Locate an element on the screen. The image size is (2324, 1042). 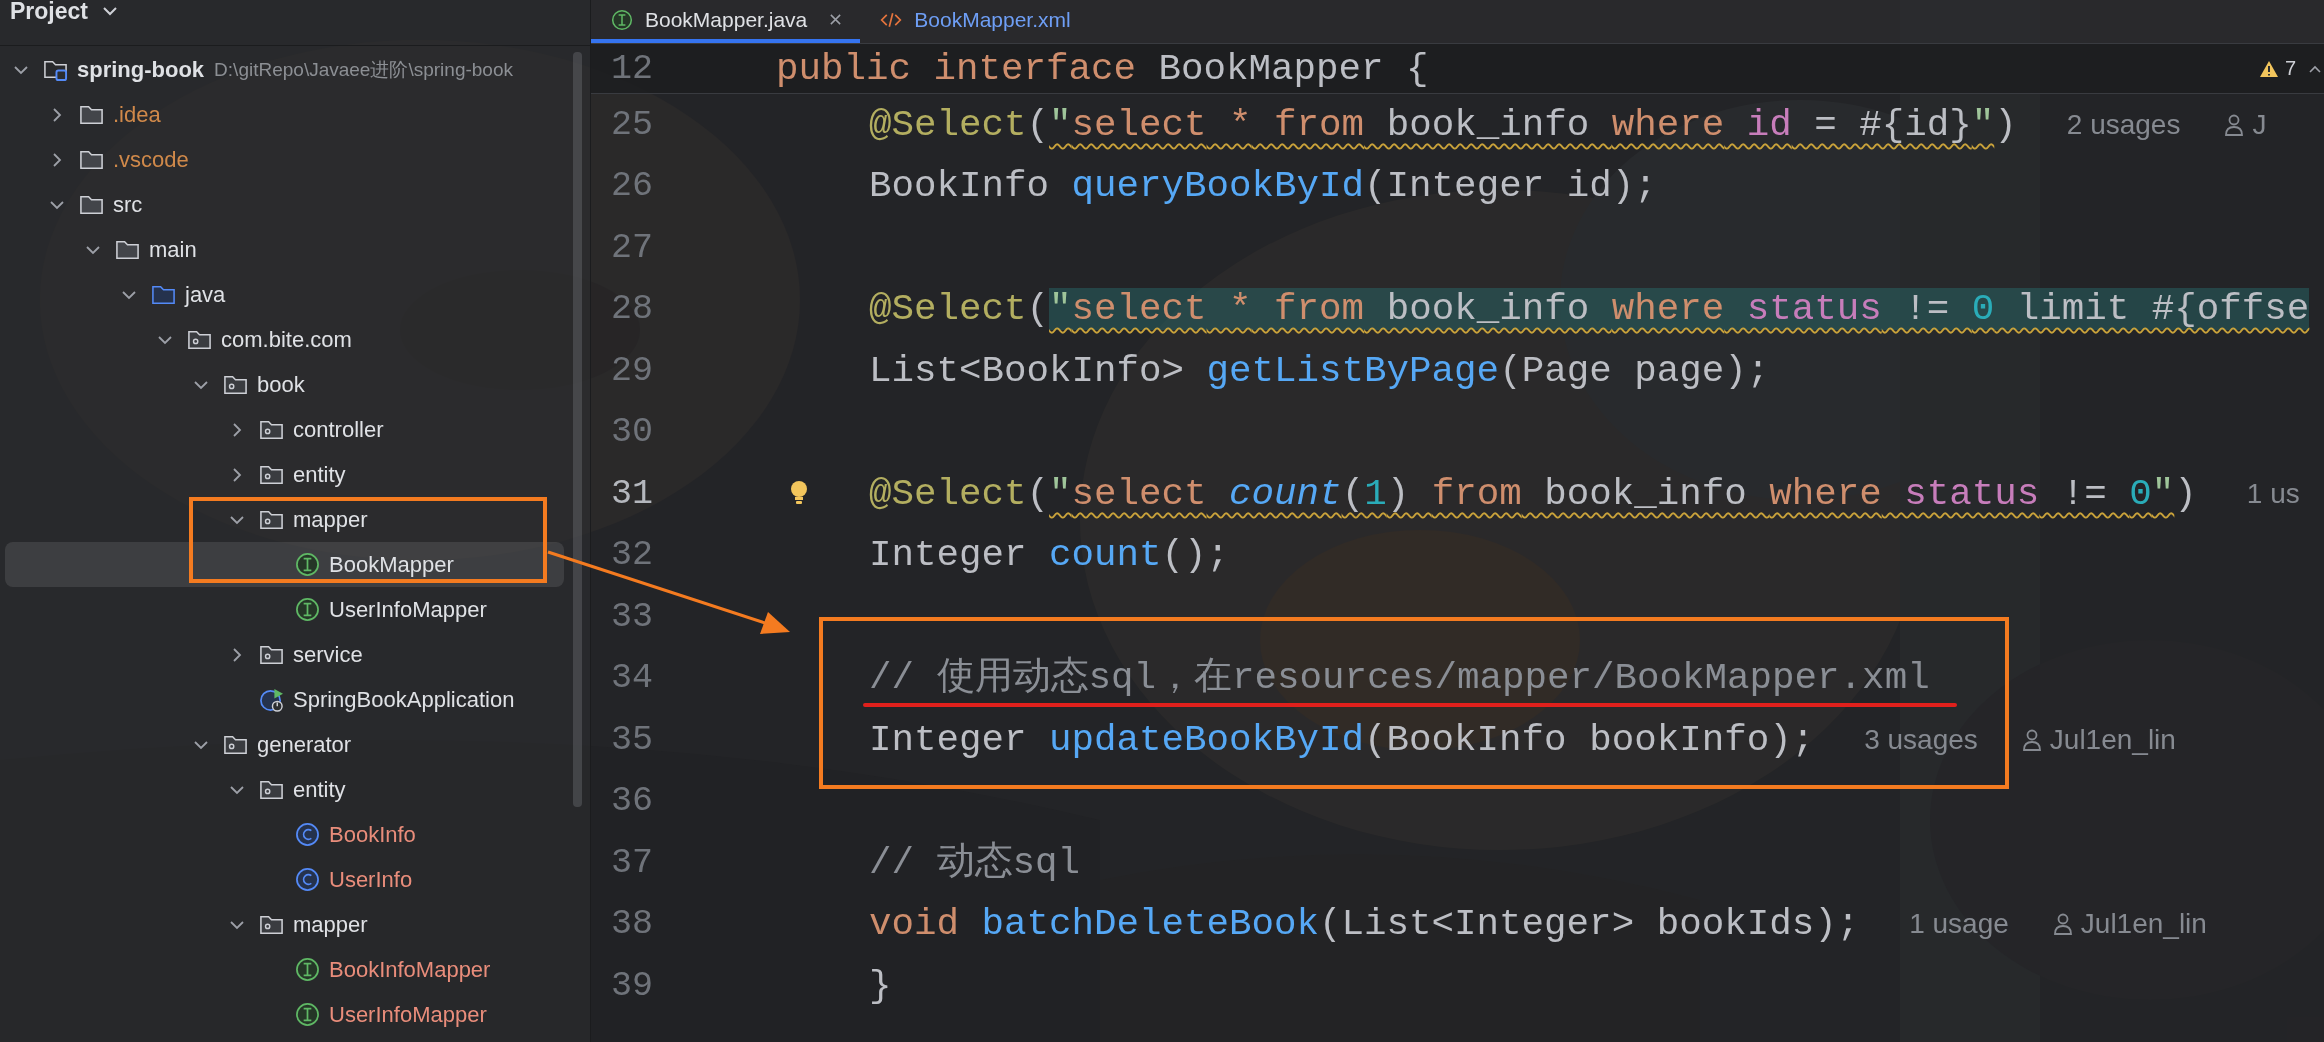
warning-icon is located at coordinates (2268, 68).